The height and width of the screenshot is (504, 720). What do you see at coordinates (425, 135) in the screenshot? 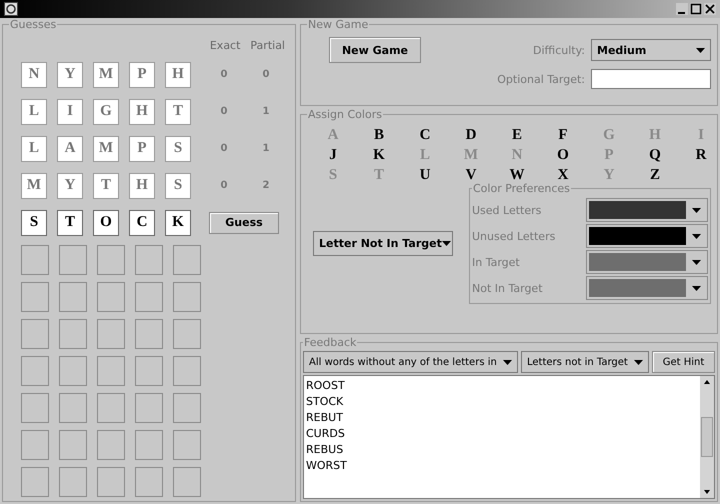
I see `alphabet-letter: C` at bounding box center [425, 135].